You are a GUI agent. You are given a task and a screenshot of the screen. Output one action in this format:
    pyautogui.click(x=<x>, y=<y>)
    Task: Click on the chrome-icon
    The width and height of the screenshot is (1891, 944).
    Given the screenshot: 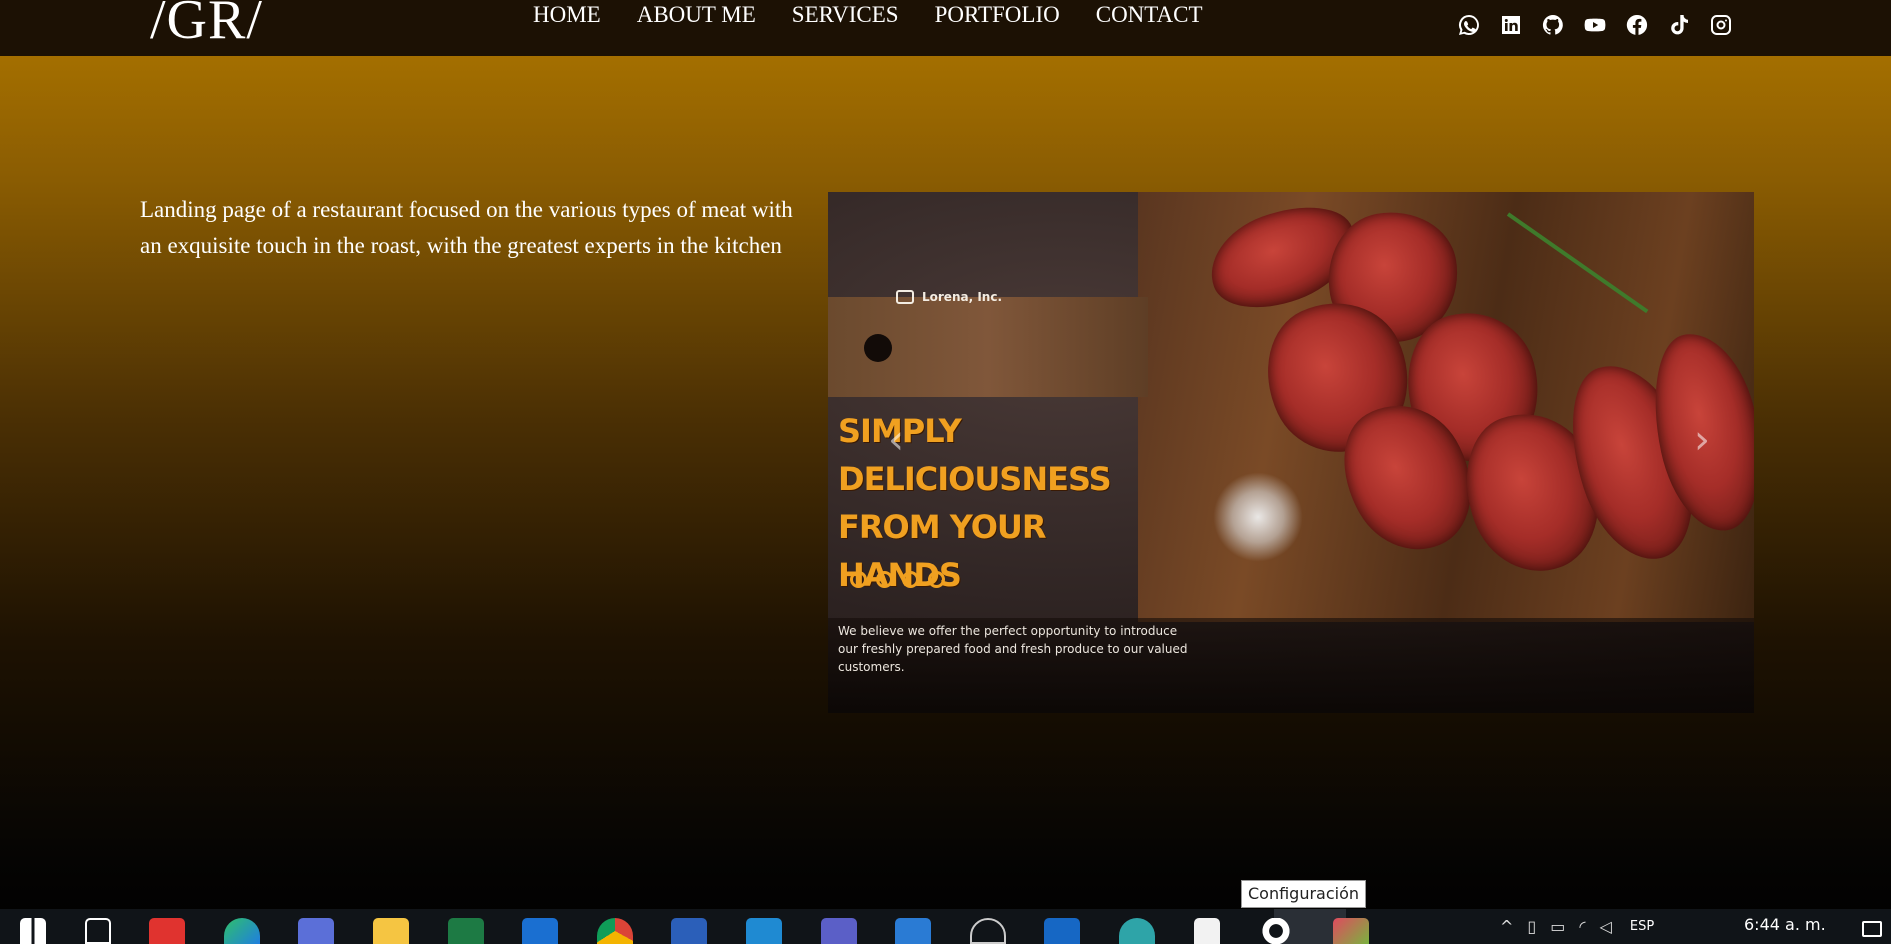 What is the action you would take?
    pyautogui.click(x=614, y=931)
    